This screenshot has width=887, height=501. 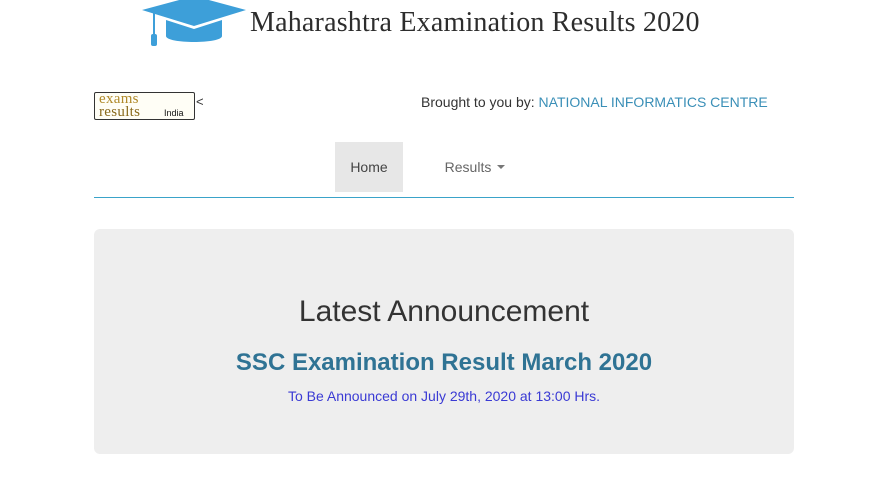 I want to click on caret-down-icon, so click(x=501, y=167).